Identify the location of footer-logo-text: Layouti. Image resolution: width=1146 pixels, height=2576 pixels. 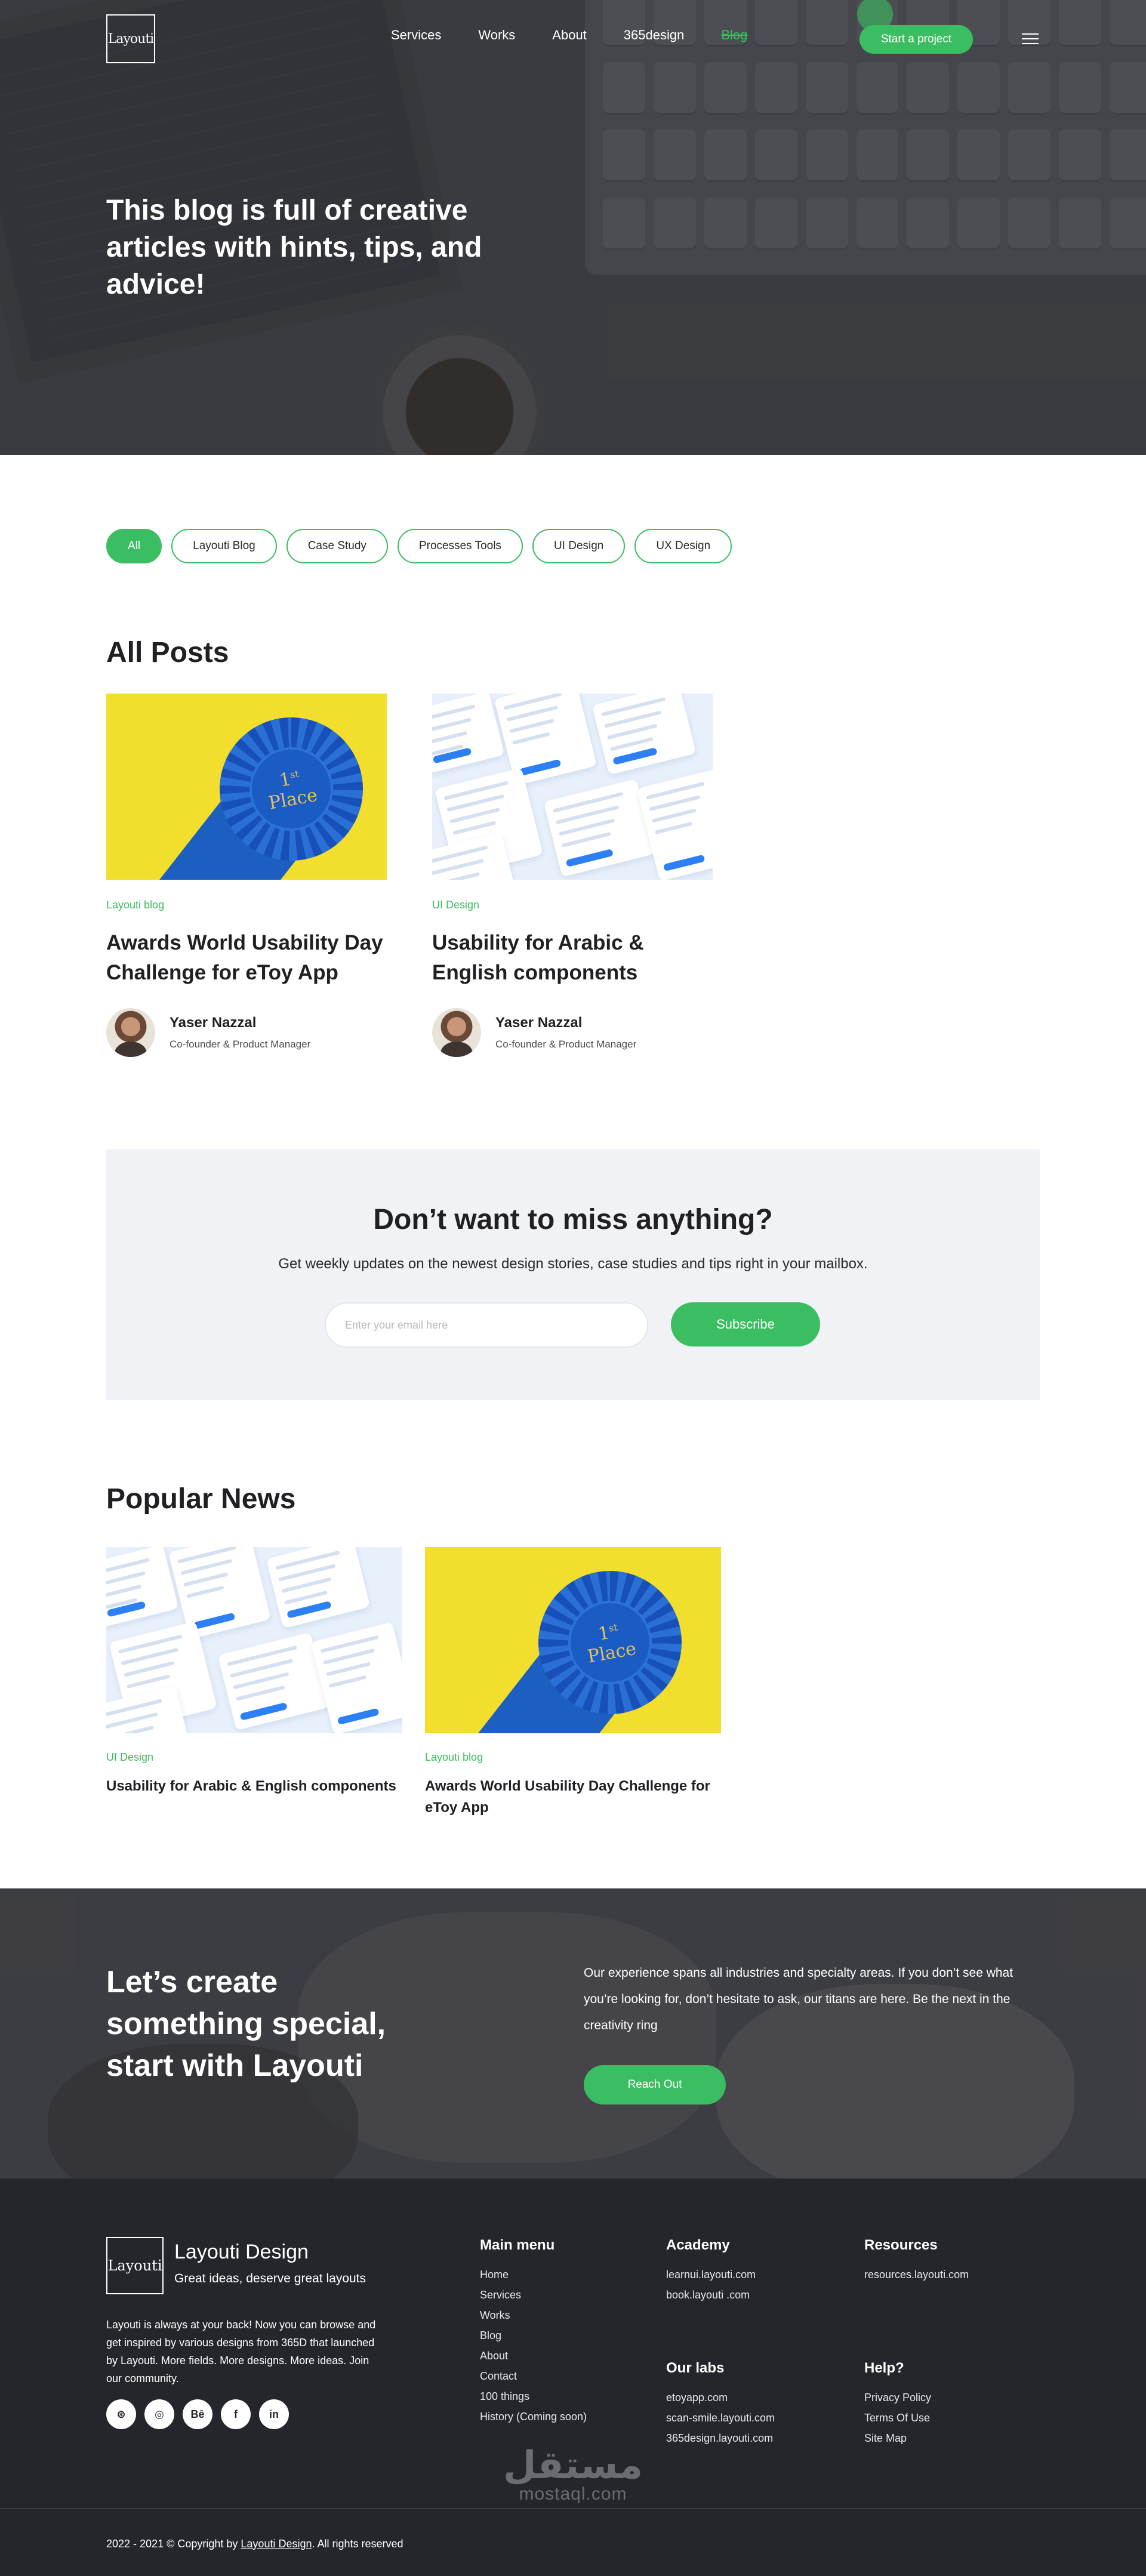
(134, 2265).